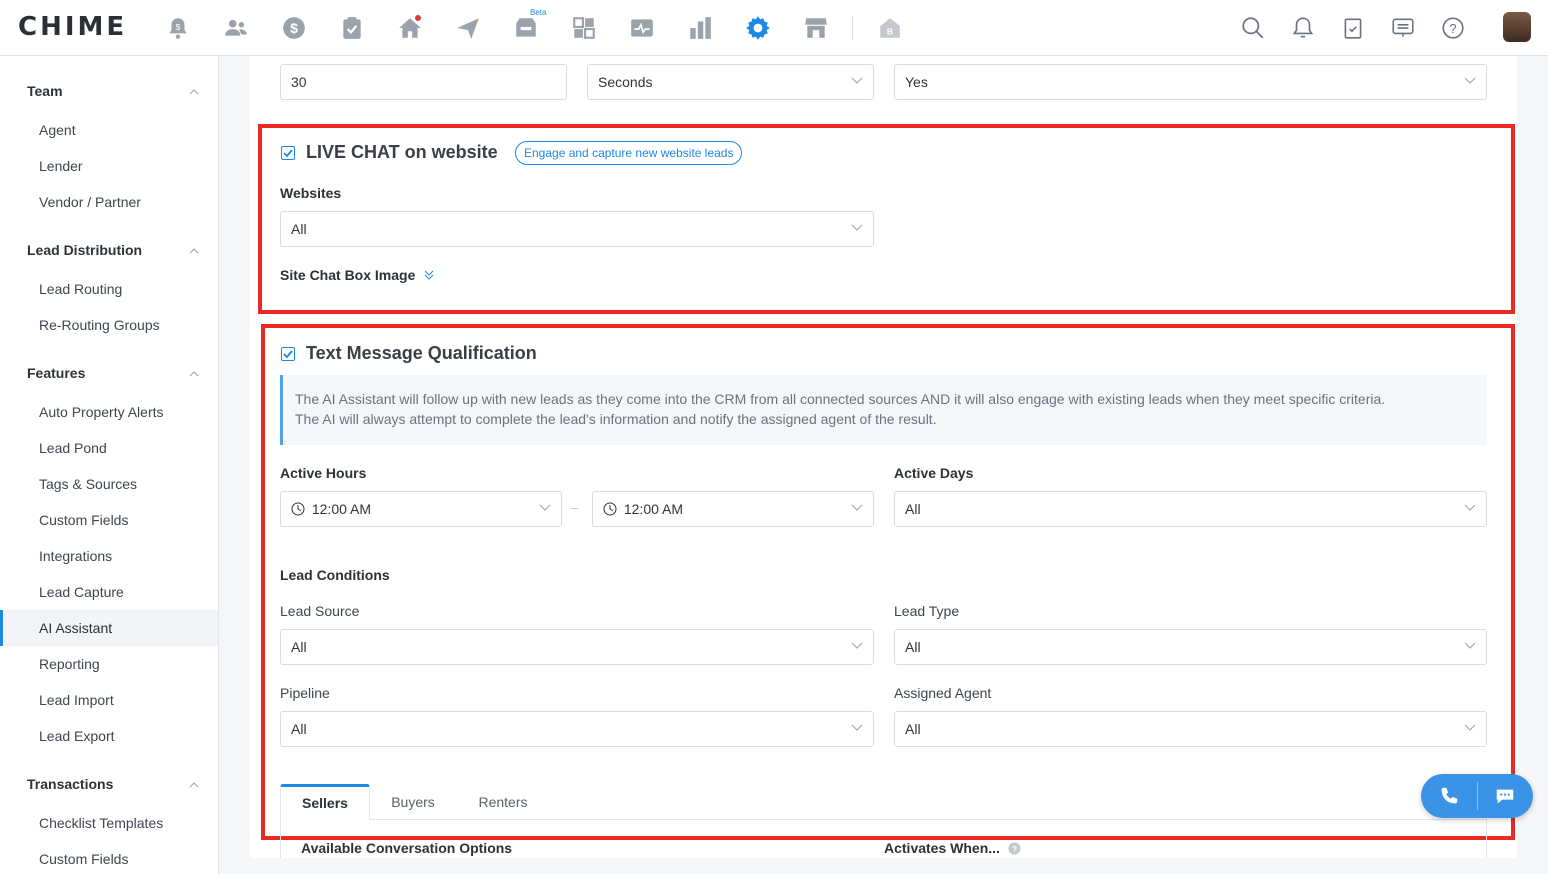 The height and width of the screenshot is (874, 1548). What do you see at coordinates (288, 153) in the screenshot?
I see `live-chat-checkbox` at bounding box center [288, 153].